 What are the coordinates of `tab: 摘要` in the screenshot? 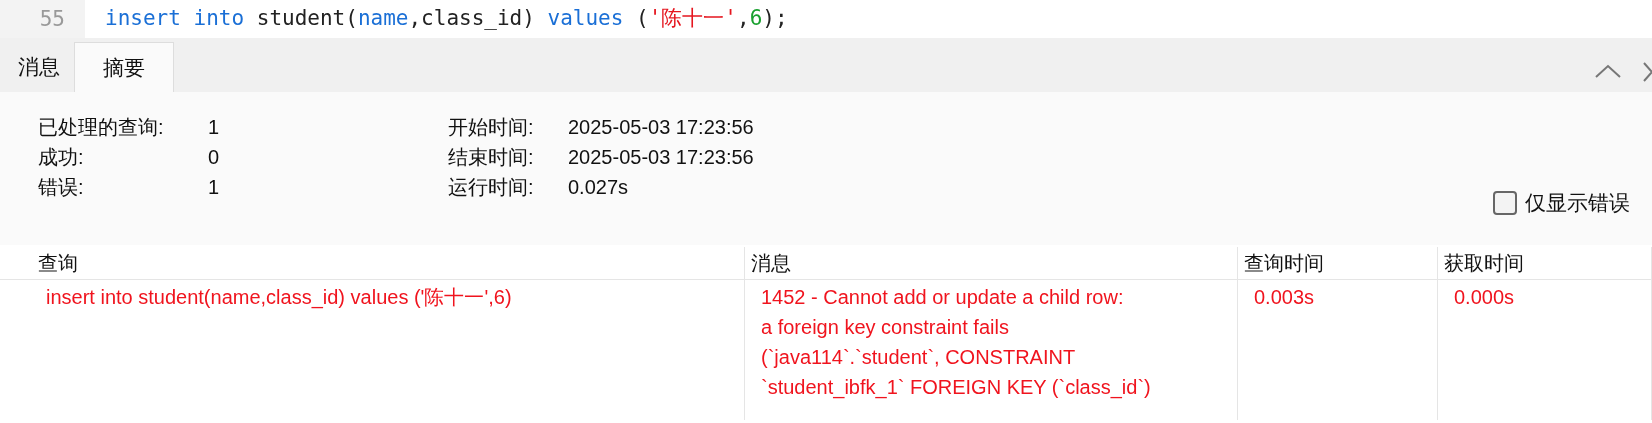 It's located at (124, 67).